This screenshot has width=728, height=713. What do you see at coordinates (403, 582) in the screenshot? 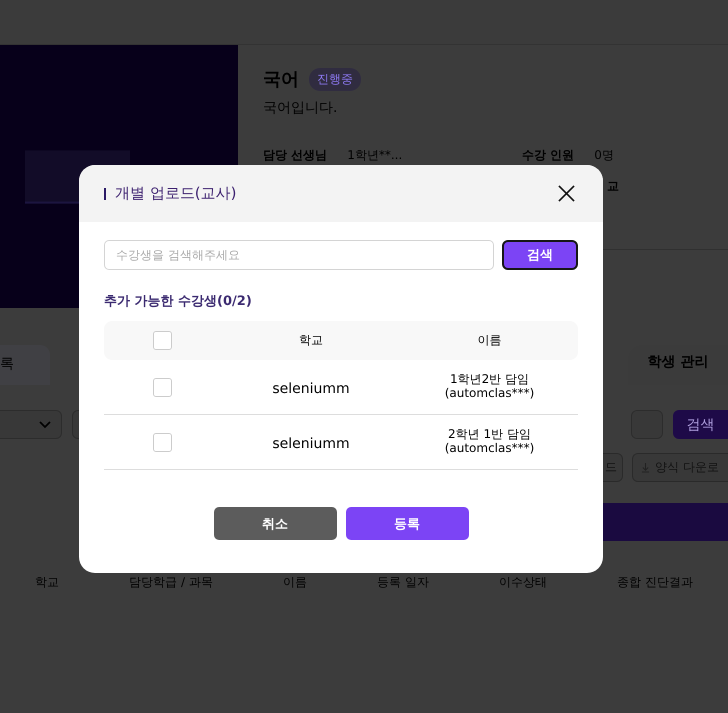
I see `column-header: 등록 일자` at bounding box center [403, 582].